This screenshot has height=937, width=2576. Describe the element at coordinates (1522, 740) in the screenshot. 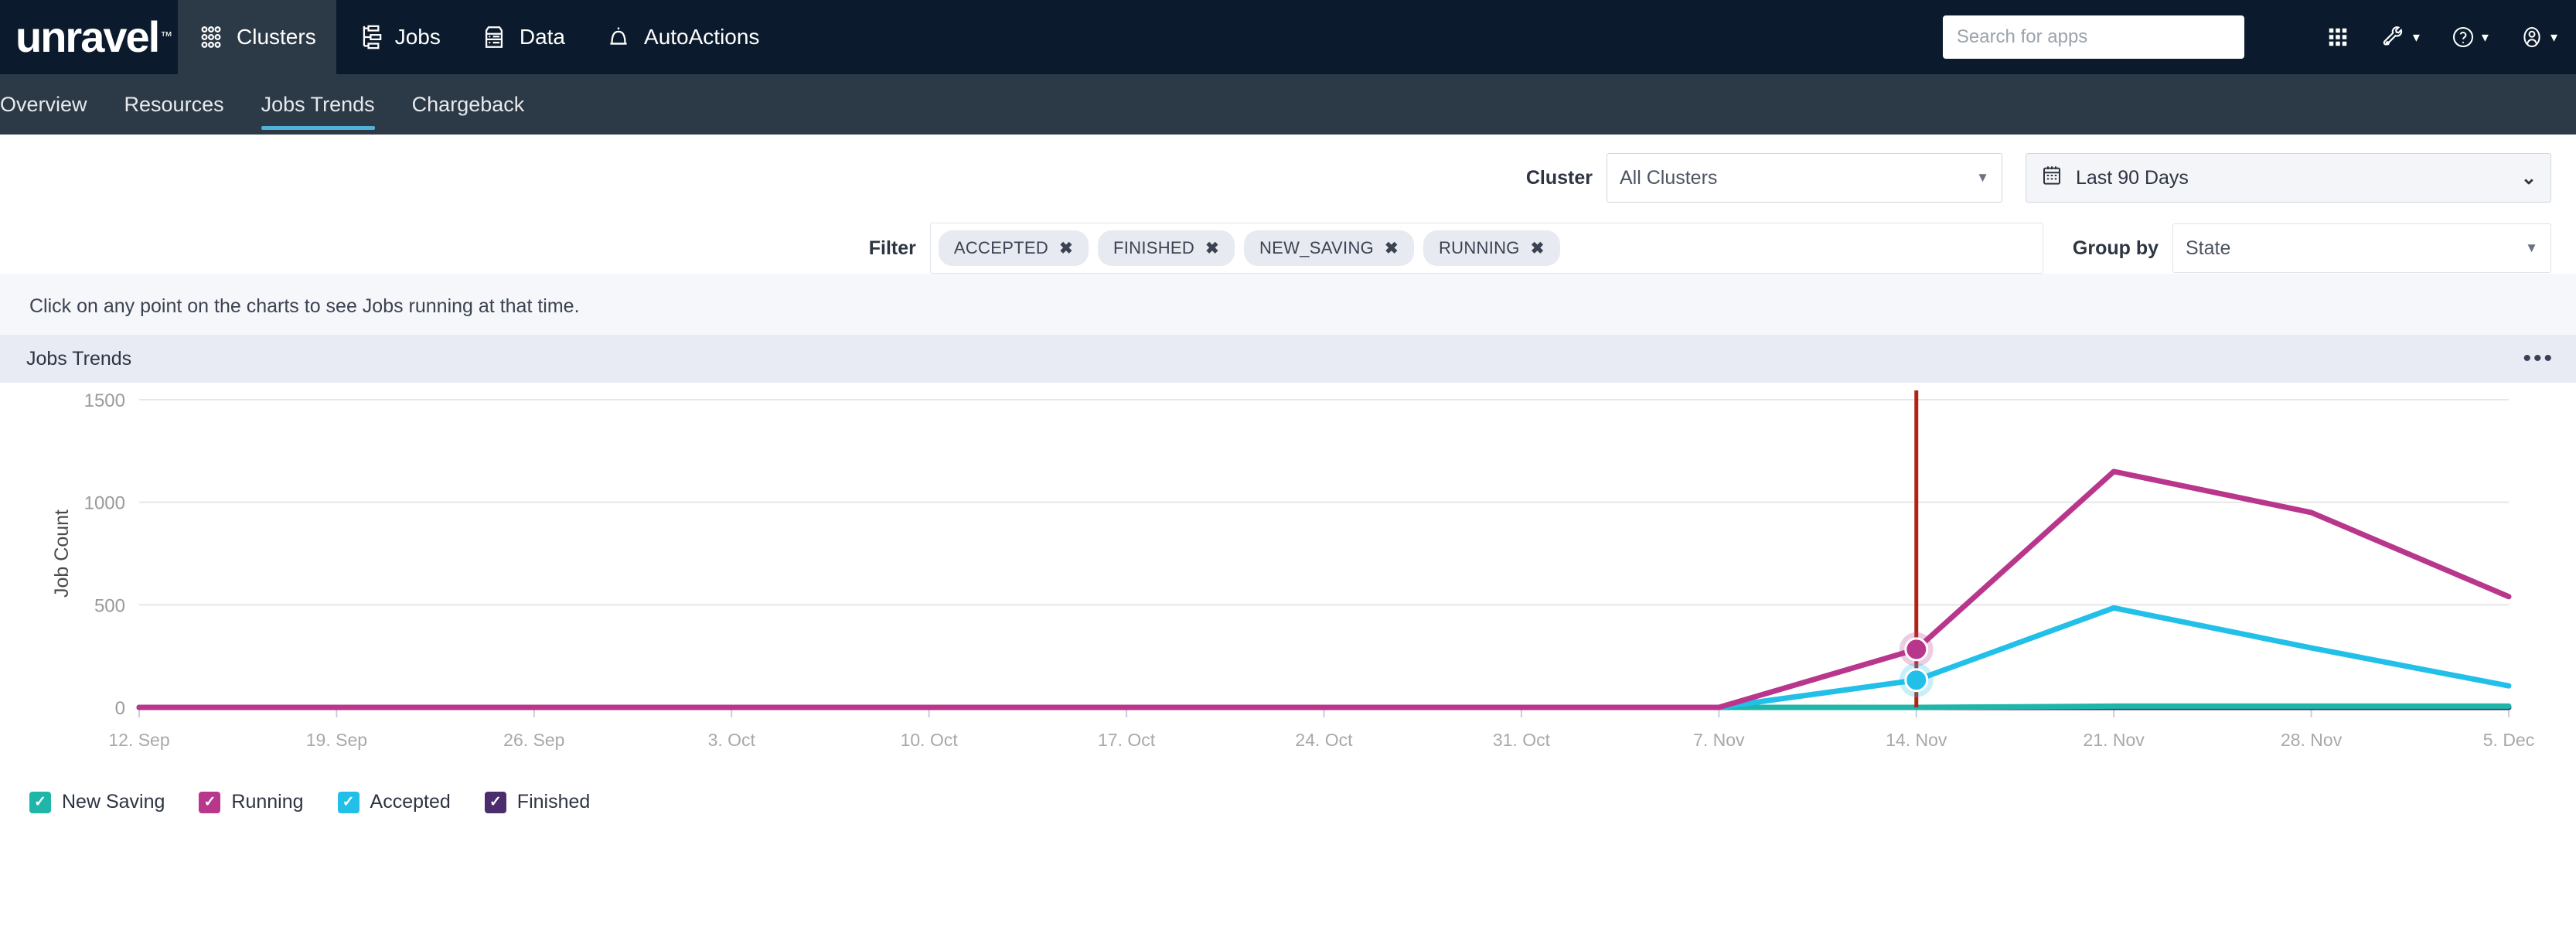

I see `x-axis-tick-label: 31. Oct` at that location.